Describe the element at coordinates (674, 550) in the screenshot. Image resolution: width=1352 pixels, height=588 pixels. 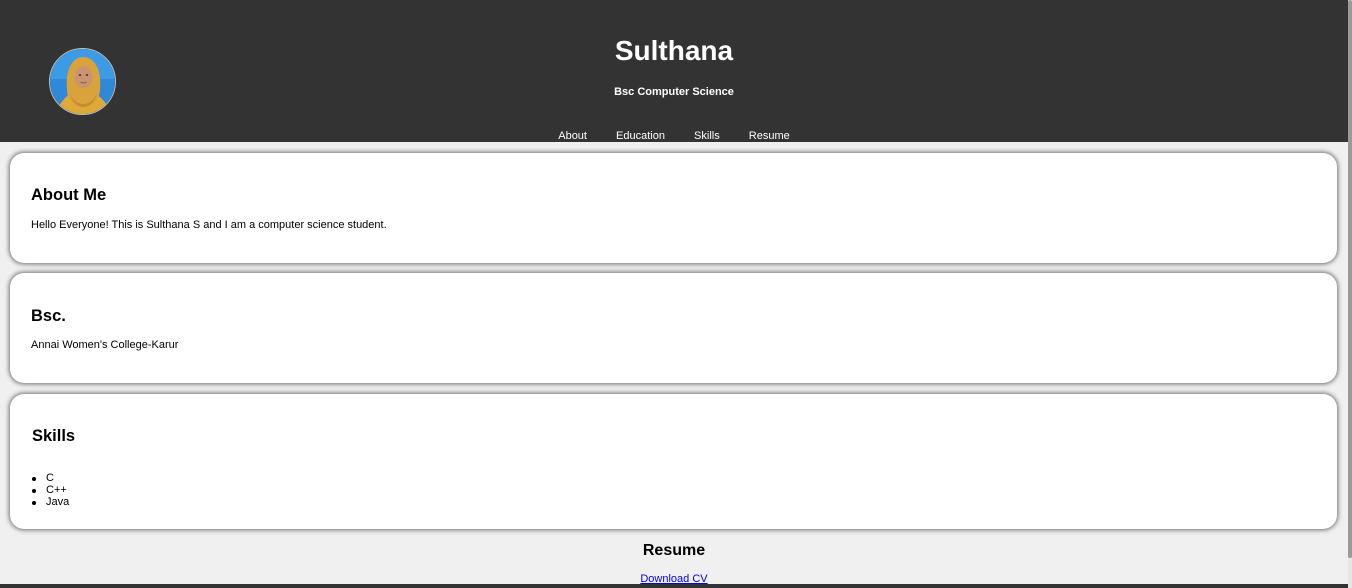
I see `resume-heading: Resume` at that location.